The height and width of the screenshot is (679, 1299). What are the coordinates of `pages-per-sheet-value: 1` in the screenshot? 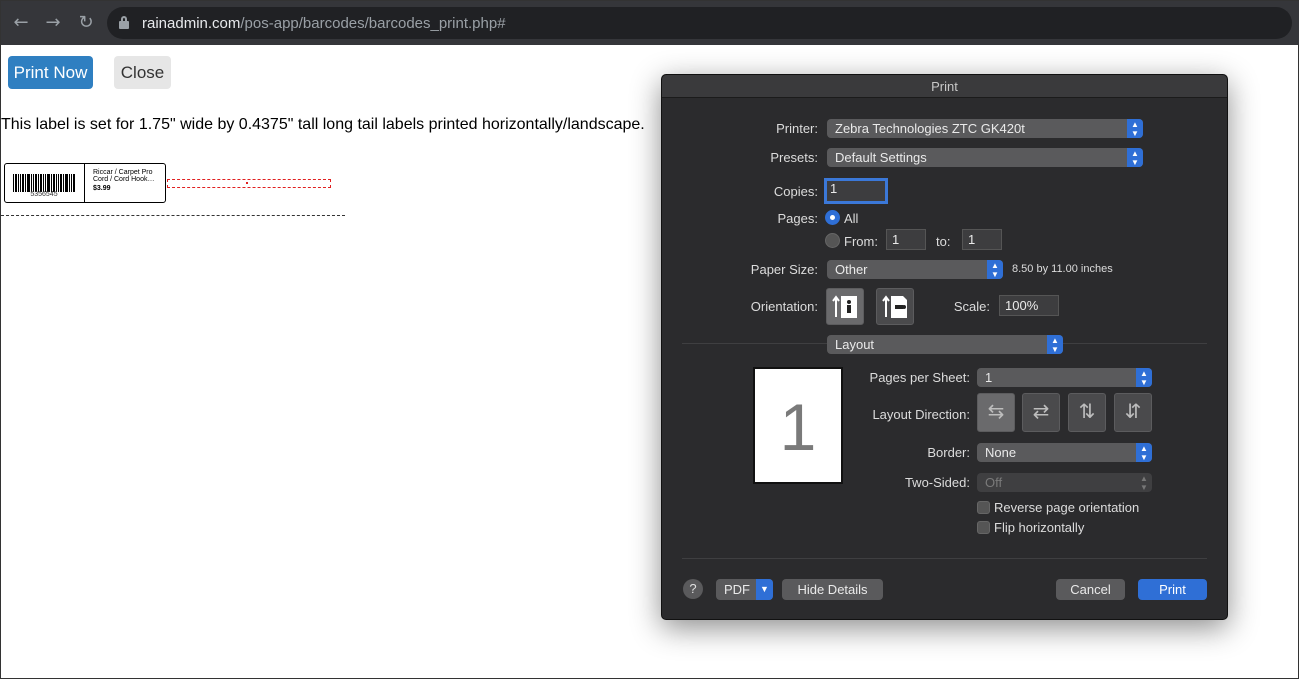 It's located at (989, 377).